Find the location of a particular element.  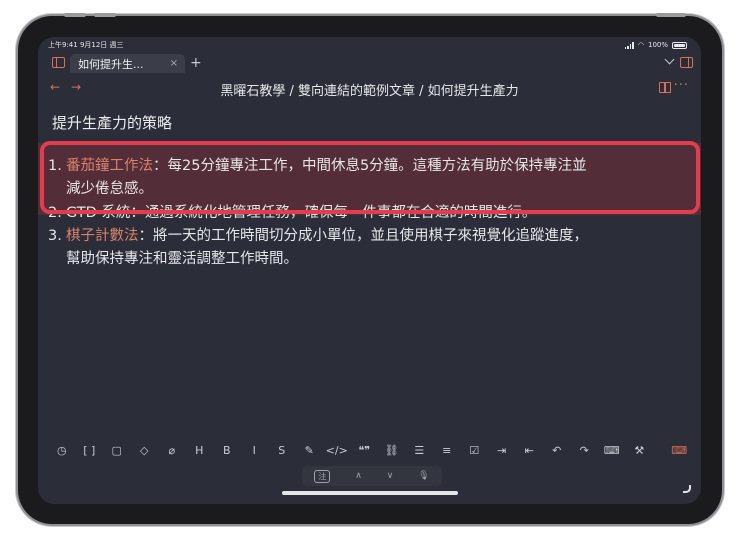

microphone-icon: 🎙 is located at coordinates (423, 476).